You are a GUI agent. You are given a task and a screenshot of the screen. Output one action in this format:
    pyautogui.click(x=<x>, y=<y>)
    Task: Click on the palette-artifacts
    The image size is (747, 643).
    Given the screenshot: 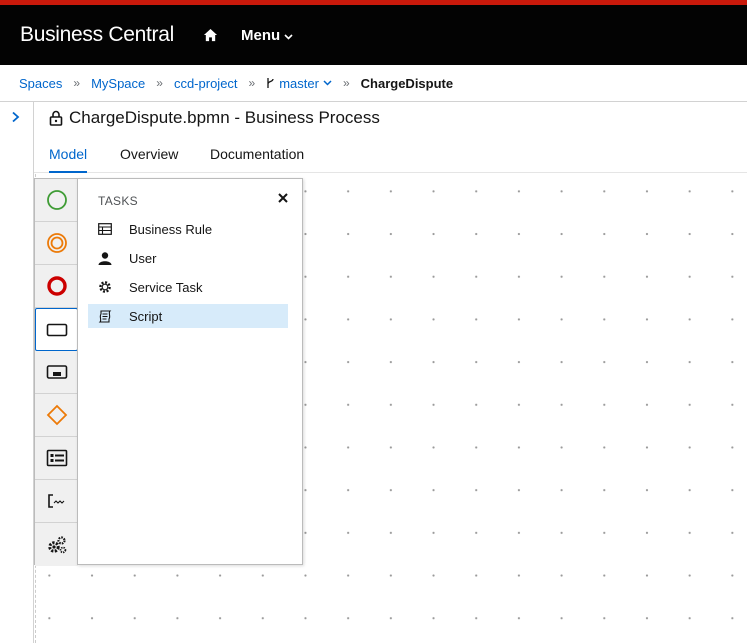 What is the action you would take?
    pyautogui.click(x=56, y=501)
    